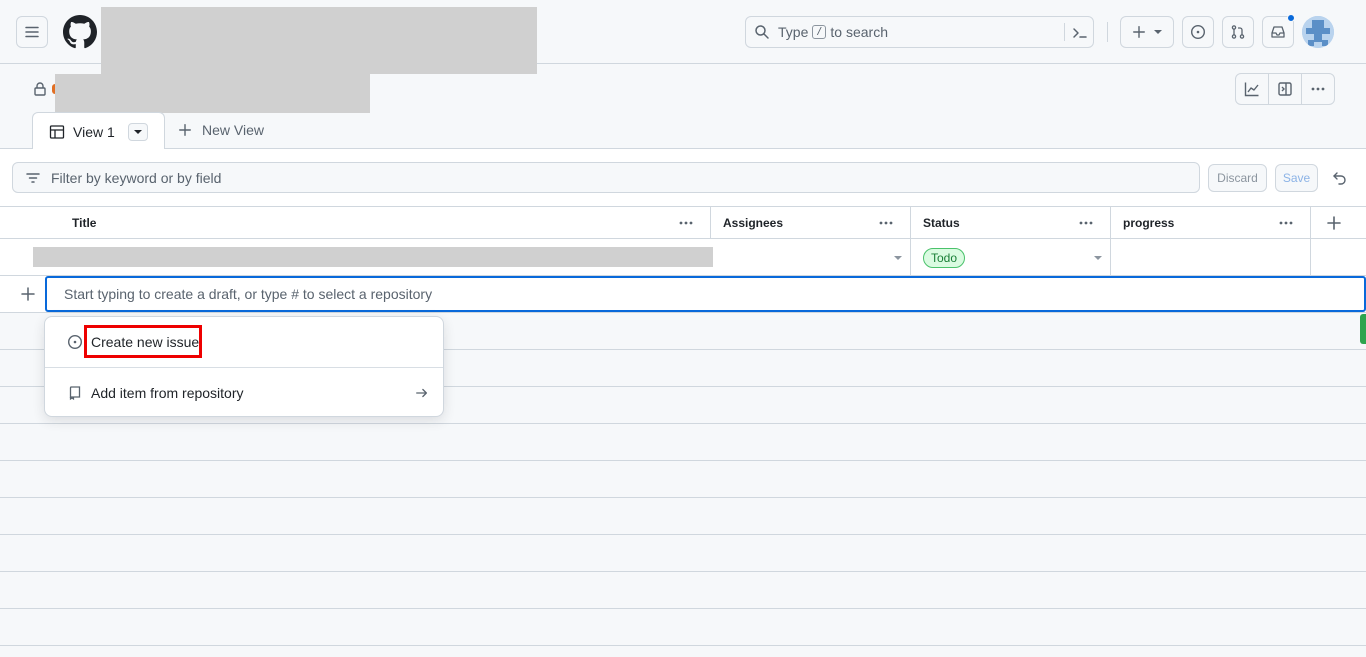 This screenshot has width=1366, height=657. I want to click on header-divider, so click(1107, 32).